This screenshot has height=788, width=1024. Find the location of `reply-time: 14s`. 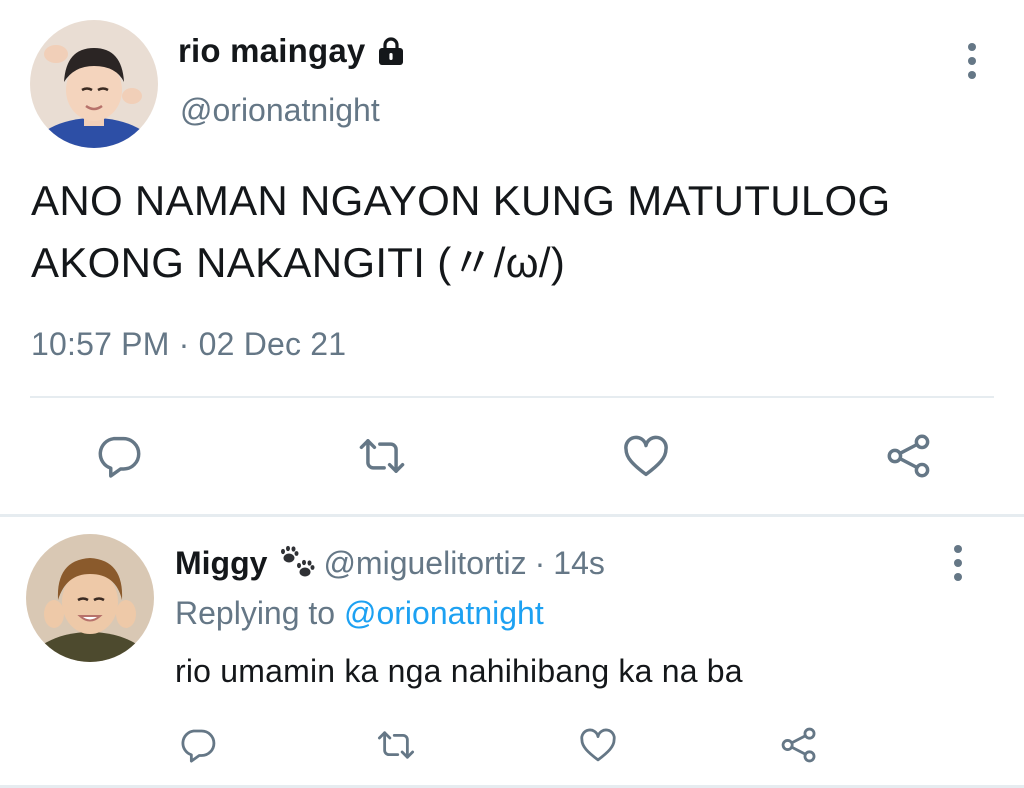

reply-time: 14s is located at coordinates (579, 563).